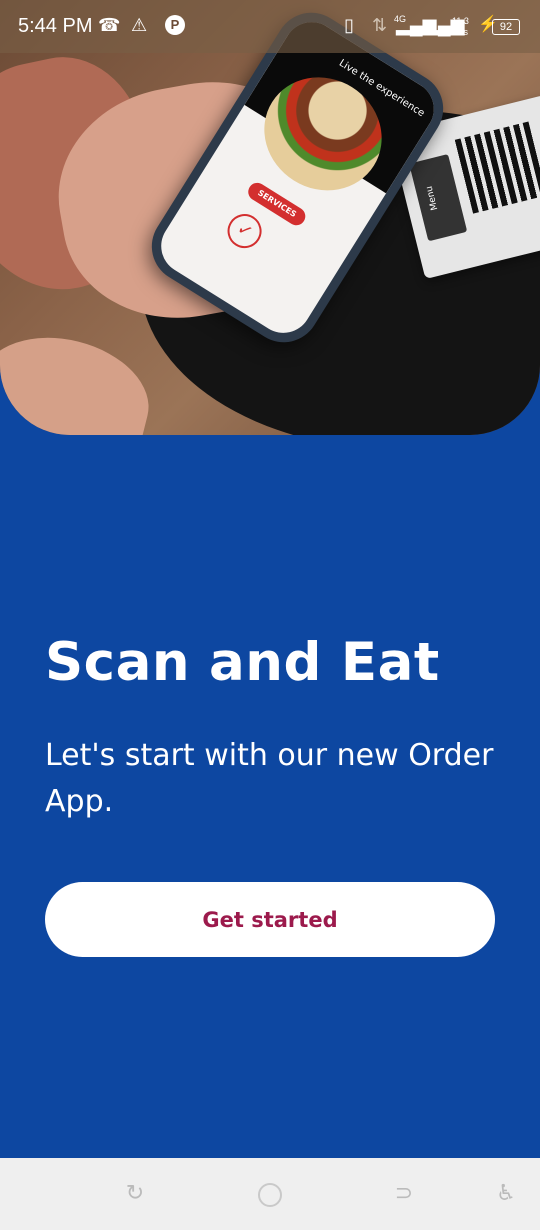  What do you see at coordinates (462, 32) in the screenshot?
I see `data-speed-unit: K/s` at bounding box center [462, 32].